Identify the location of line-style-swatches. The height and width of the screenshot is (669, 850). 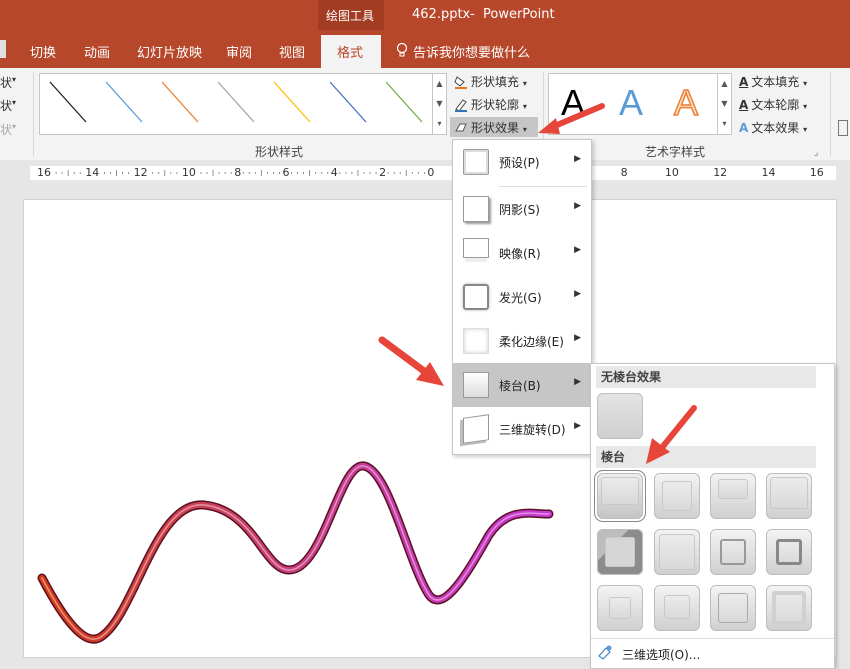
(236, 104).